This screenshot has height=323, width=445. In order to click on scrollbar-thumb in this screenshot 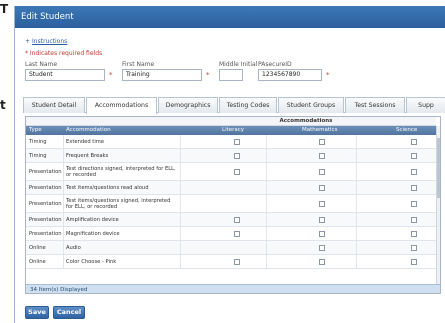, I will do `click(438, 168)`.